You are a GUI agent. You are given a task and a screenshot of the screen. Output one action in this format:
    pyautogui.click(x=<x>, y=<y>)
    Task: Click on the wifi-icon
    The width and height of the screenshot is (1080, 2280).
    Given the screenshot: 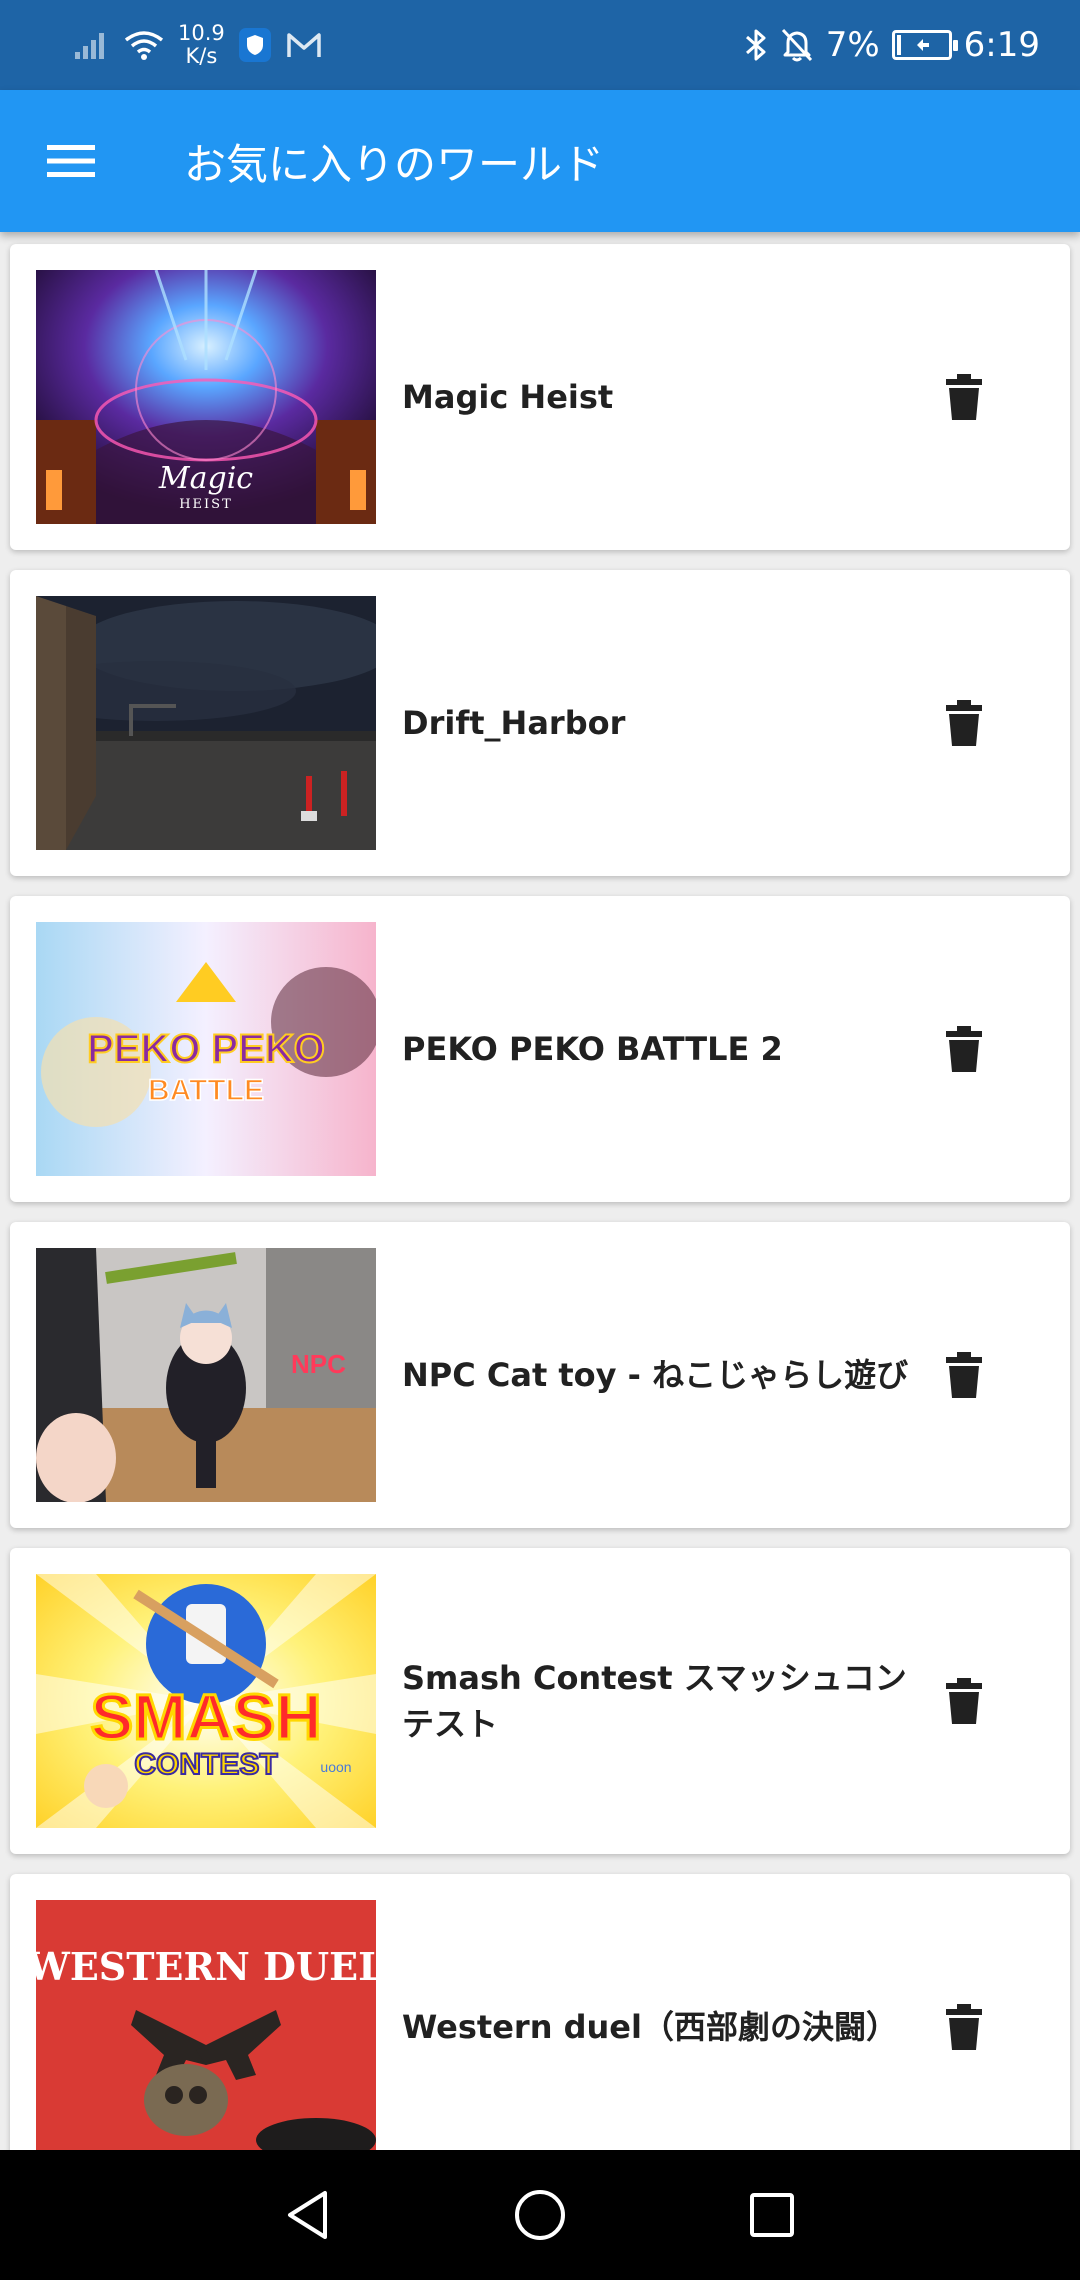 What is the action you would take?
    pyautogui.click(x=144, y=45)
    